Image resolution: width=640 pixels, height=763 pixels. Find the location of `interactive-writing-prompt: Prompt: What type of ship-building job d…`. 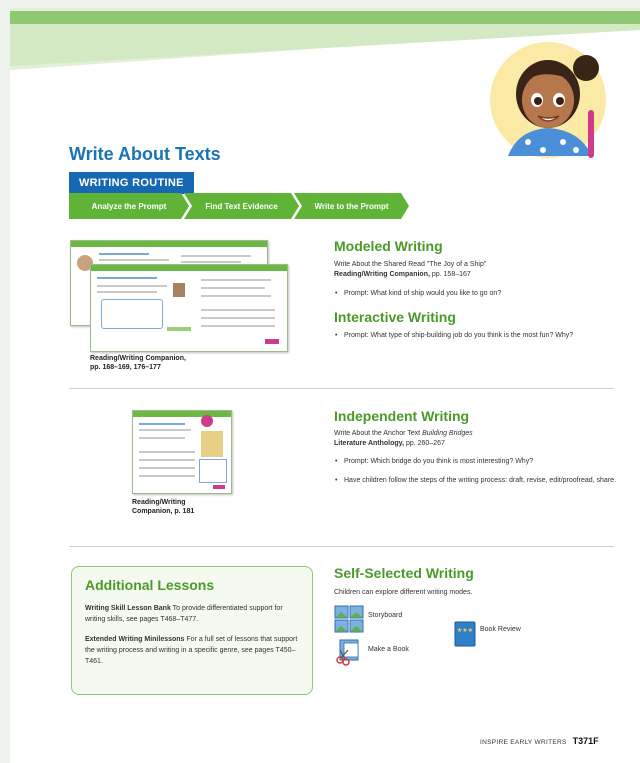

interactive-writing-prompt: Prompt: What type of ship-building job d… is located at coordinates (479, 336).